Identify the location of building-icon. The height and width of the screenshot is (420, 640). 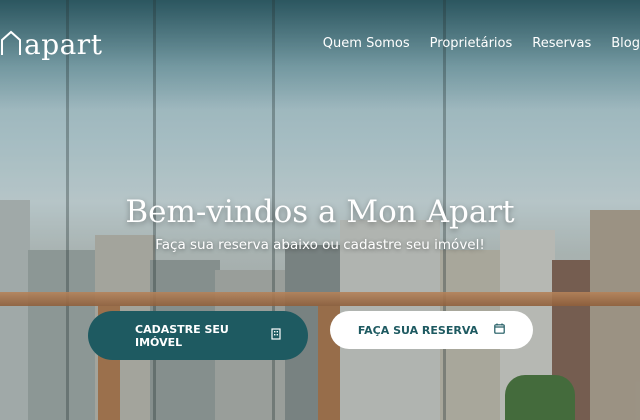
(276, 335).